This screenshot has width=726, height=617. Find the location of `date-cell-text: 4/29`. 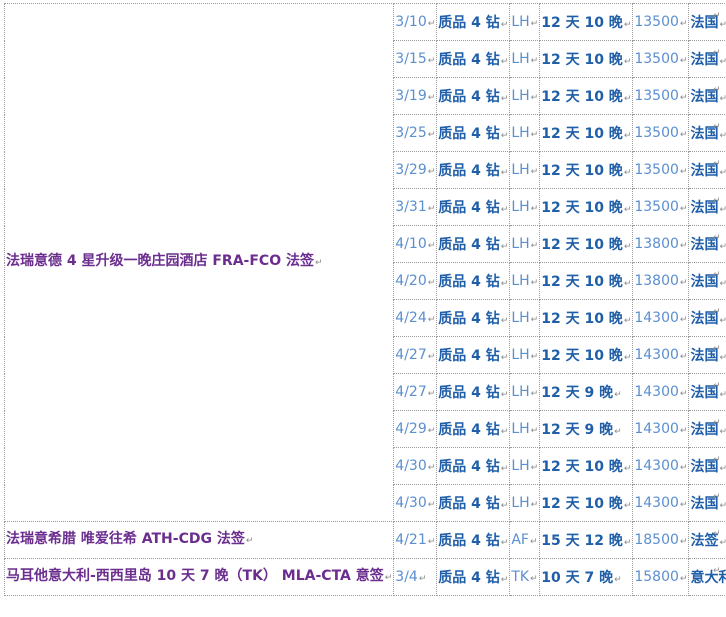

date-cell-text: 4/29 is located at coordinates (411, 429).